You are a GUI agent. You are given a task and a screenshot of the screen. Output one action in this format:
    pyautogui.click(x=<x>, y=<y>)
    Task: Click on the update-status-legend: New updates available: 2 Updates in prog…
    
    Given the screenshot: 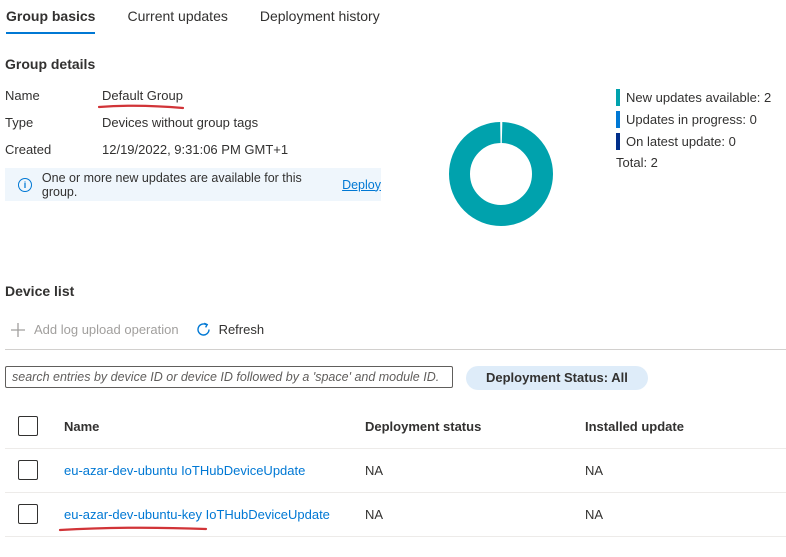 What is the action you would take?
    pyautogui.click(x=693, y=130)
    